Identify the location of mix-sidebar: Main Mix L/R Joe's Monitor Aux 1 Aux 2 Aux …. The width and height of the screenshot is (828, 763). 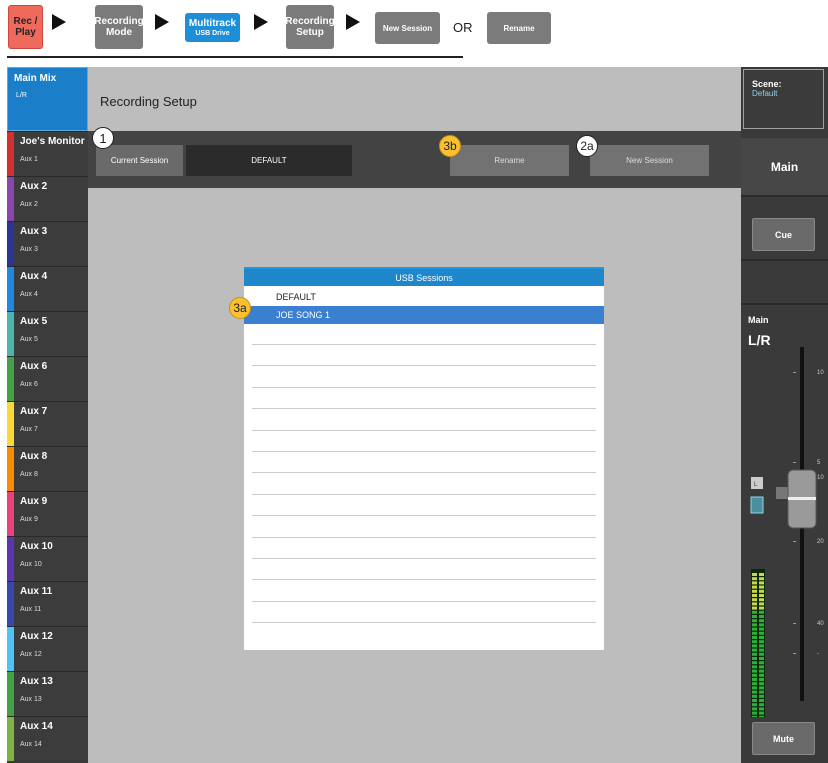
(47, 415).